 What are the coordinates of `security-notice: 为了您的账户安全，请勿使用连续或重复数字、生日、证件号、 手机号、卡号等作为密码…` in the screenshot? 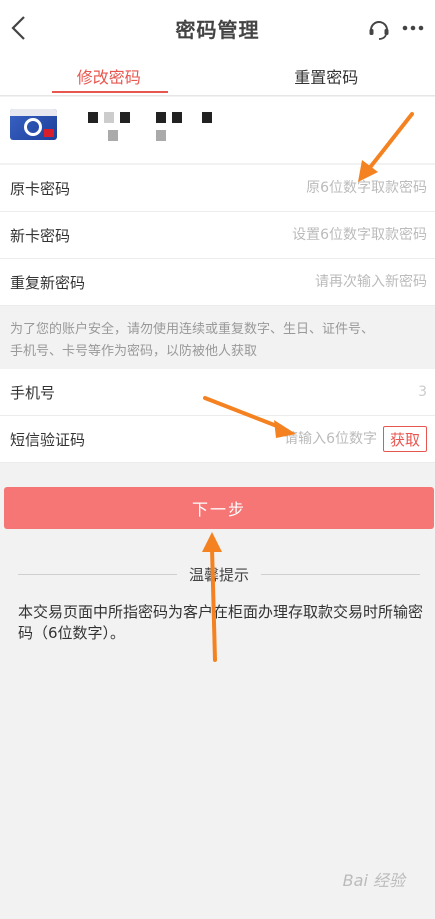 It's located at (217, 338).